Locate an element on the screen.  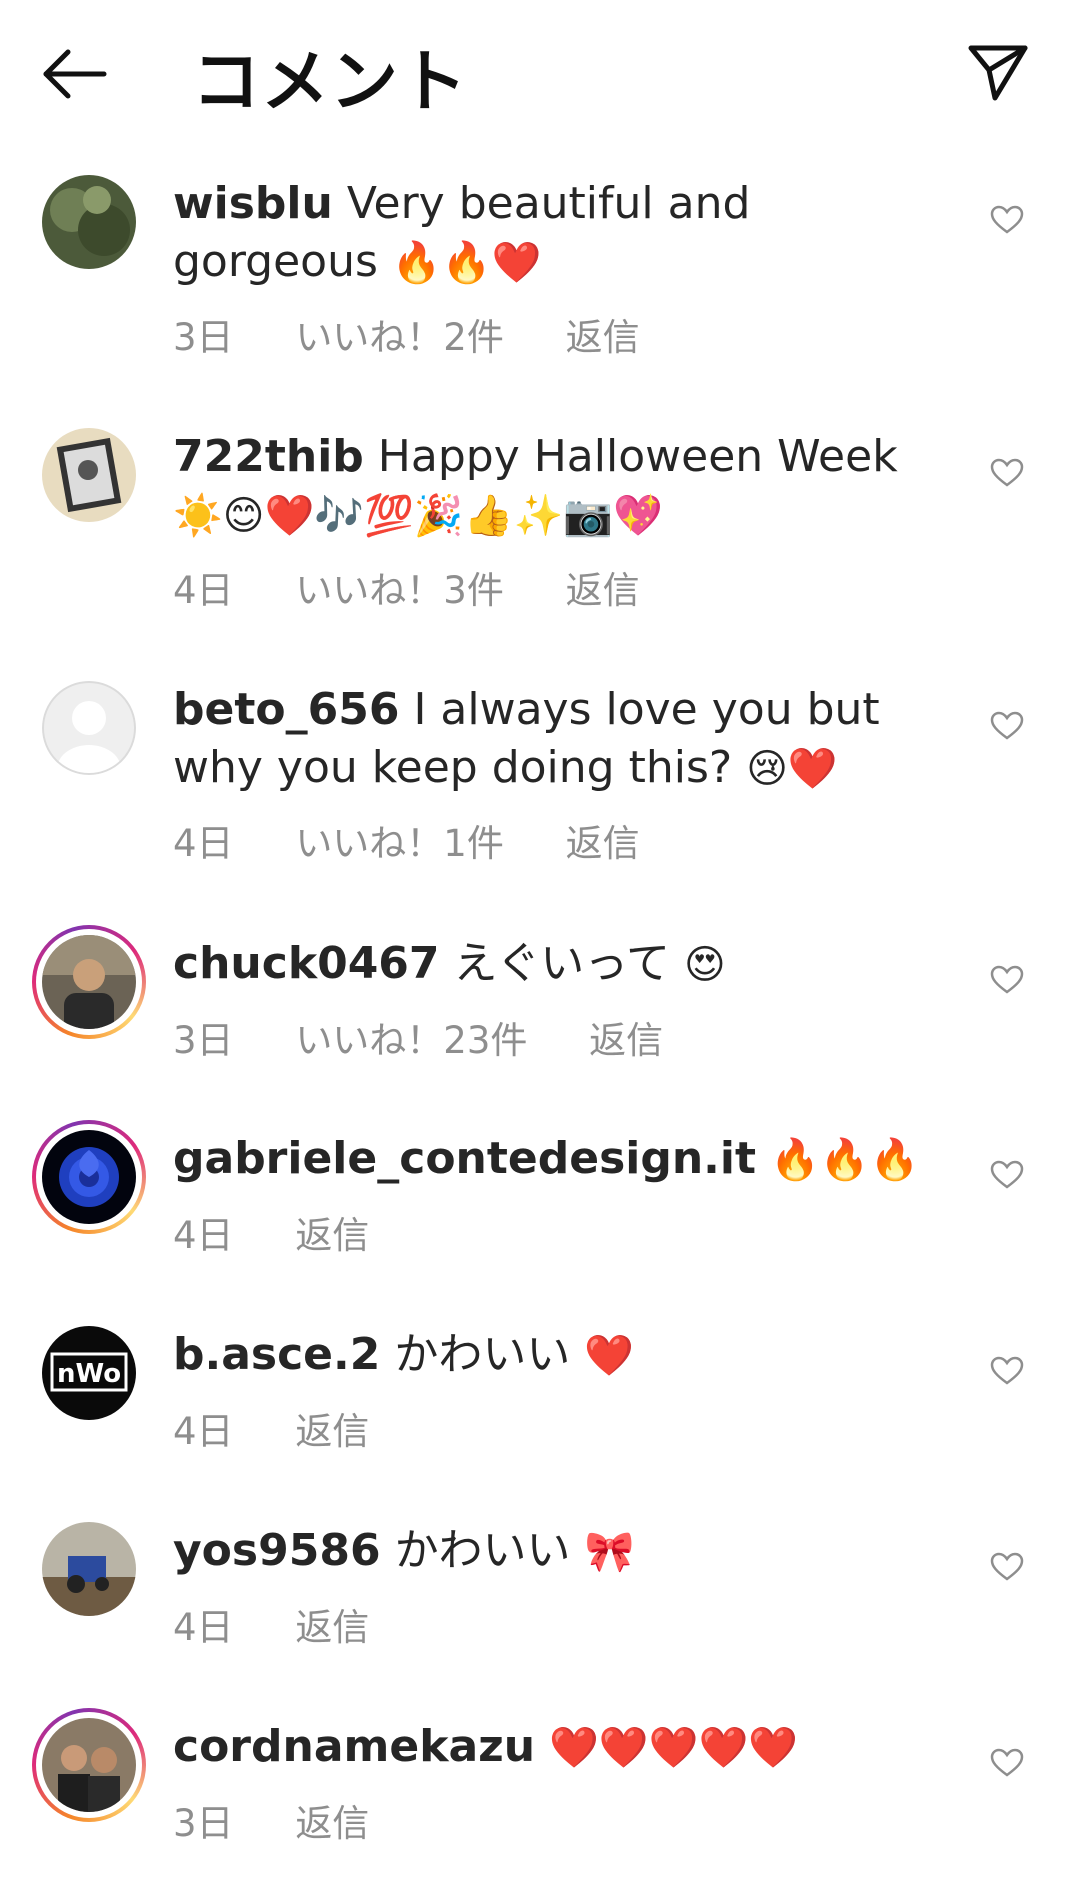
send-icon is located at coordinates (998, 73).